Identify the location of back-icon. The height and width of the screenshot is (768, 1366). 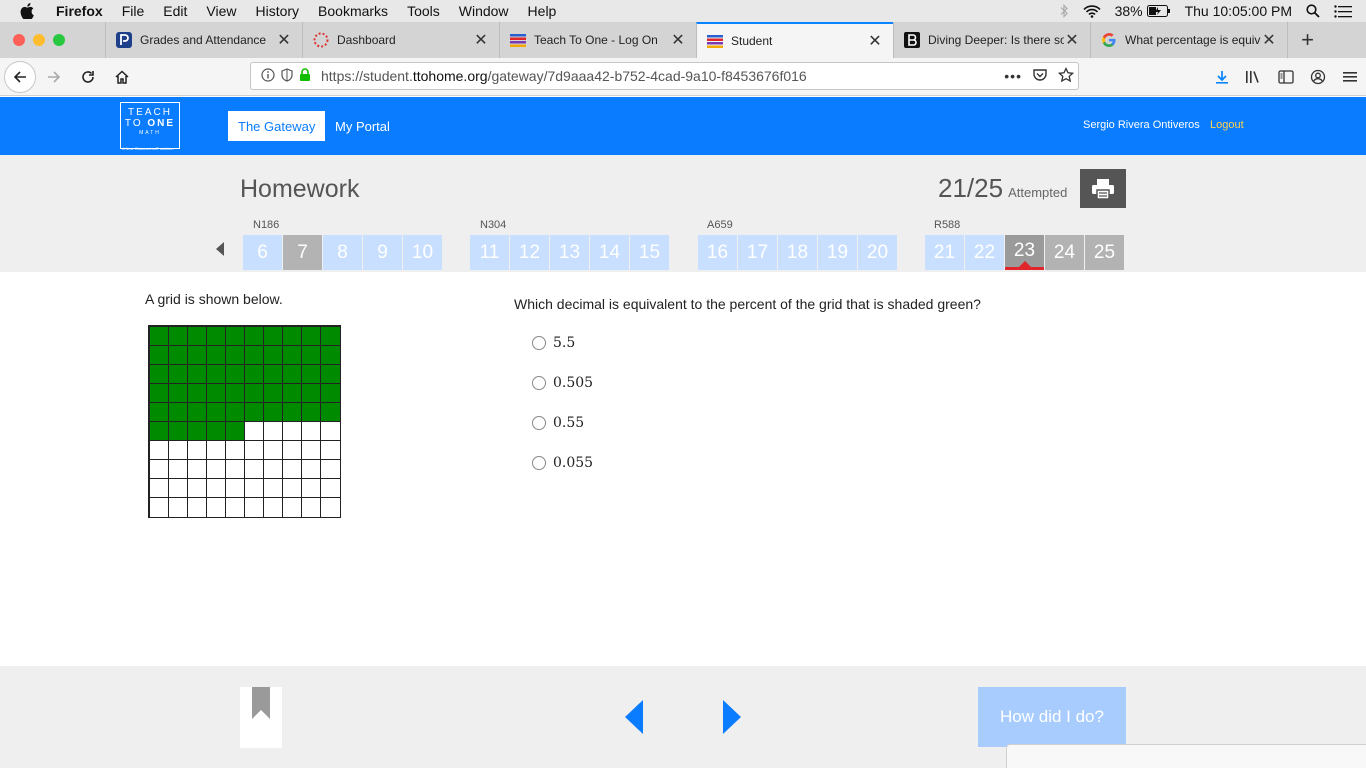
(20, 76).